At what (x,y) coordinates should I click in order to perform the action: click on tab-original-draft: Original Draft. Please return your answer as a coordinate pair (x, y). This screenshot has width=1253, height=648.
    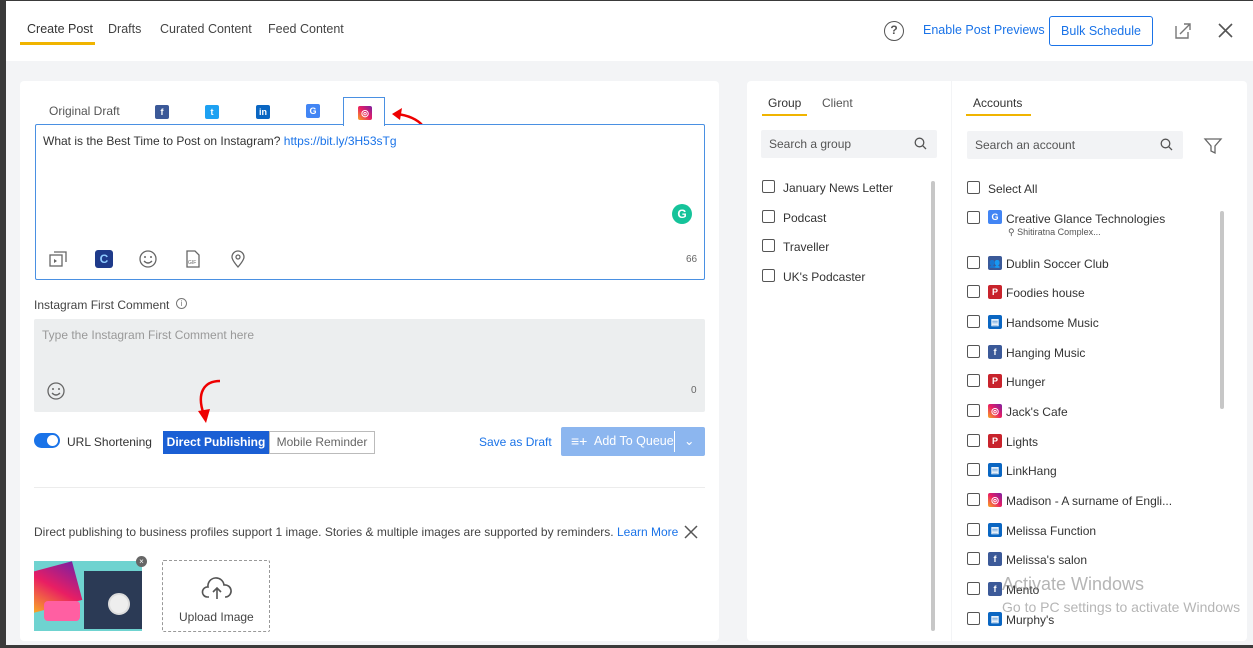
    Looking at the image, I should click on (84, 111).